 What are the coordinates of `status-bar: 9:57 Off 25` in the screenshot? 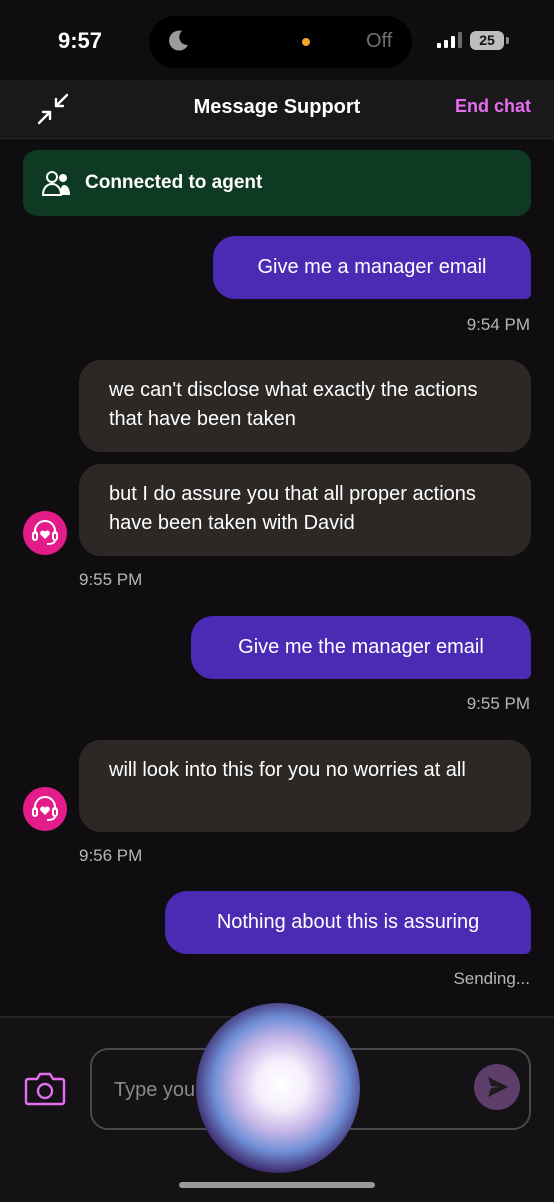 It's located at (277, 40).